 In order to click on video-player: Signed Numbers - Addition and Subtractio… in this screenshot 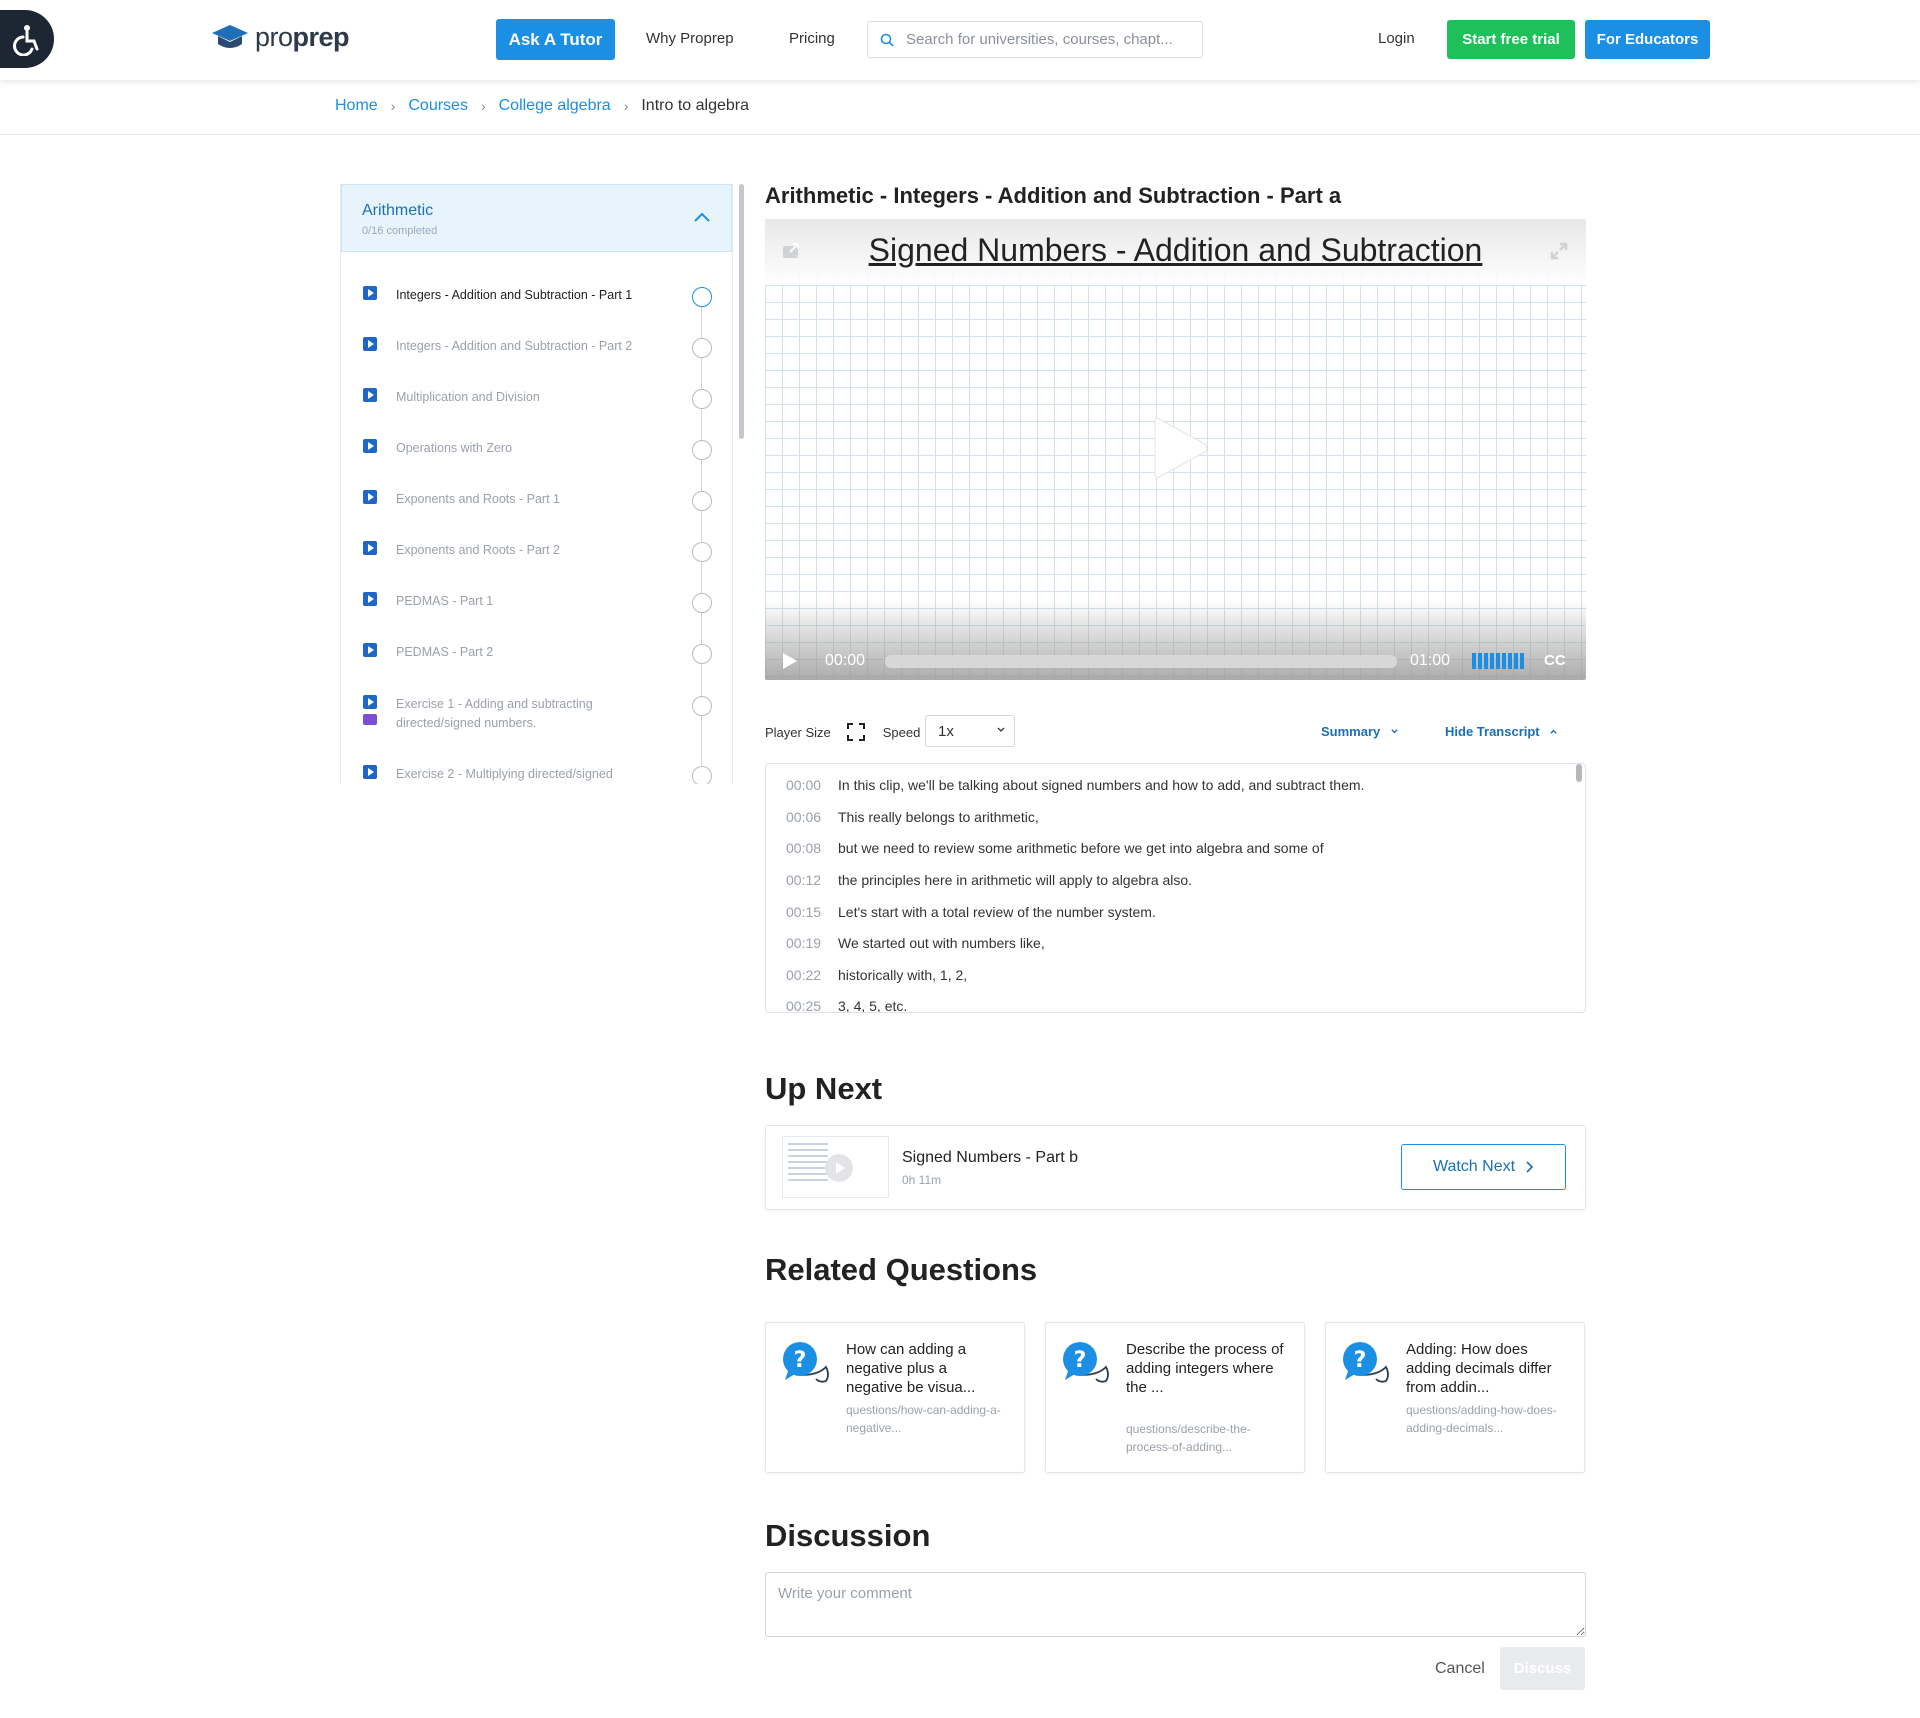, I will do `click(1175, 449)`.